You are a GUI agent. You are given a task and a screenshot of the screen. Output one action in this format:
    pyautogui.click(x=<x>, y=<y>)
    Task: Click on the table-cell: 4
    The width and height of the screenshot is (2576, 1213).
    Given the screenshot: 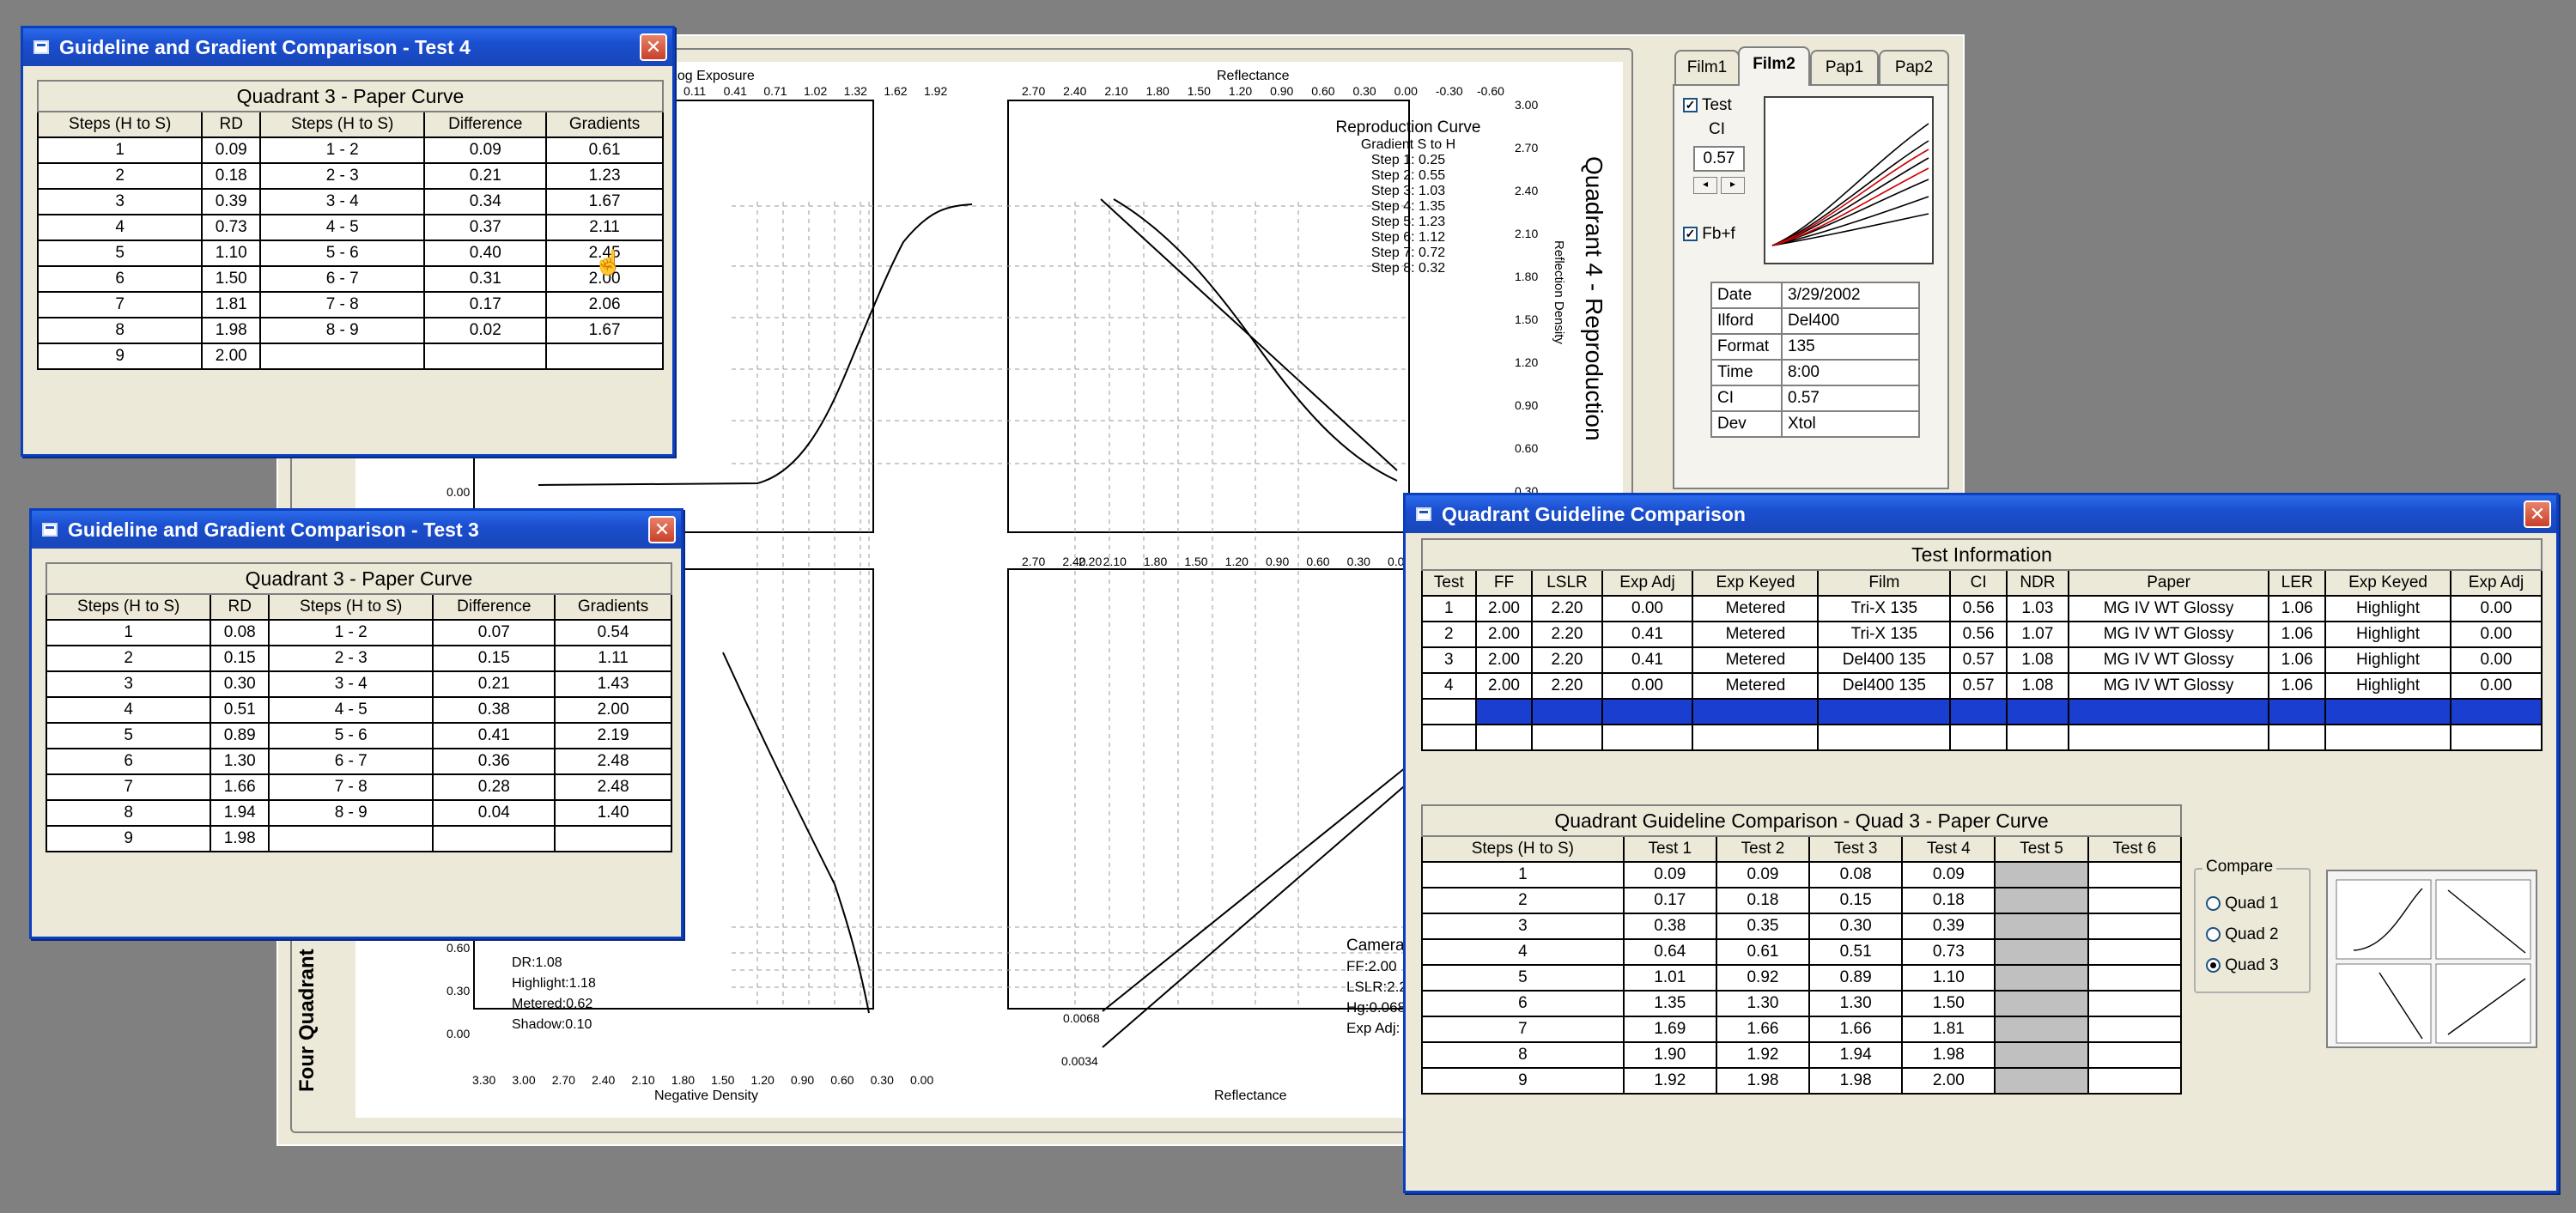 What is the action you would take?
    pyautogui.click(x=1523, y=952)
    